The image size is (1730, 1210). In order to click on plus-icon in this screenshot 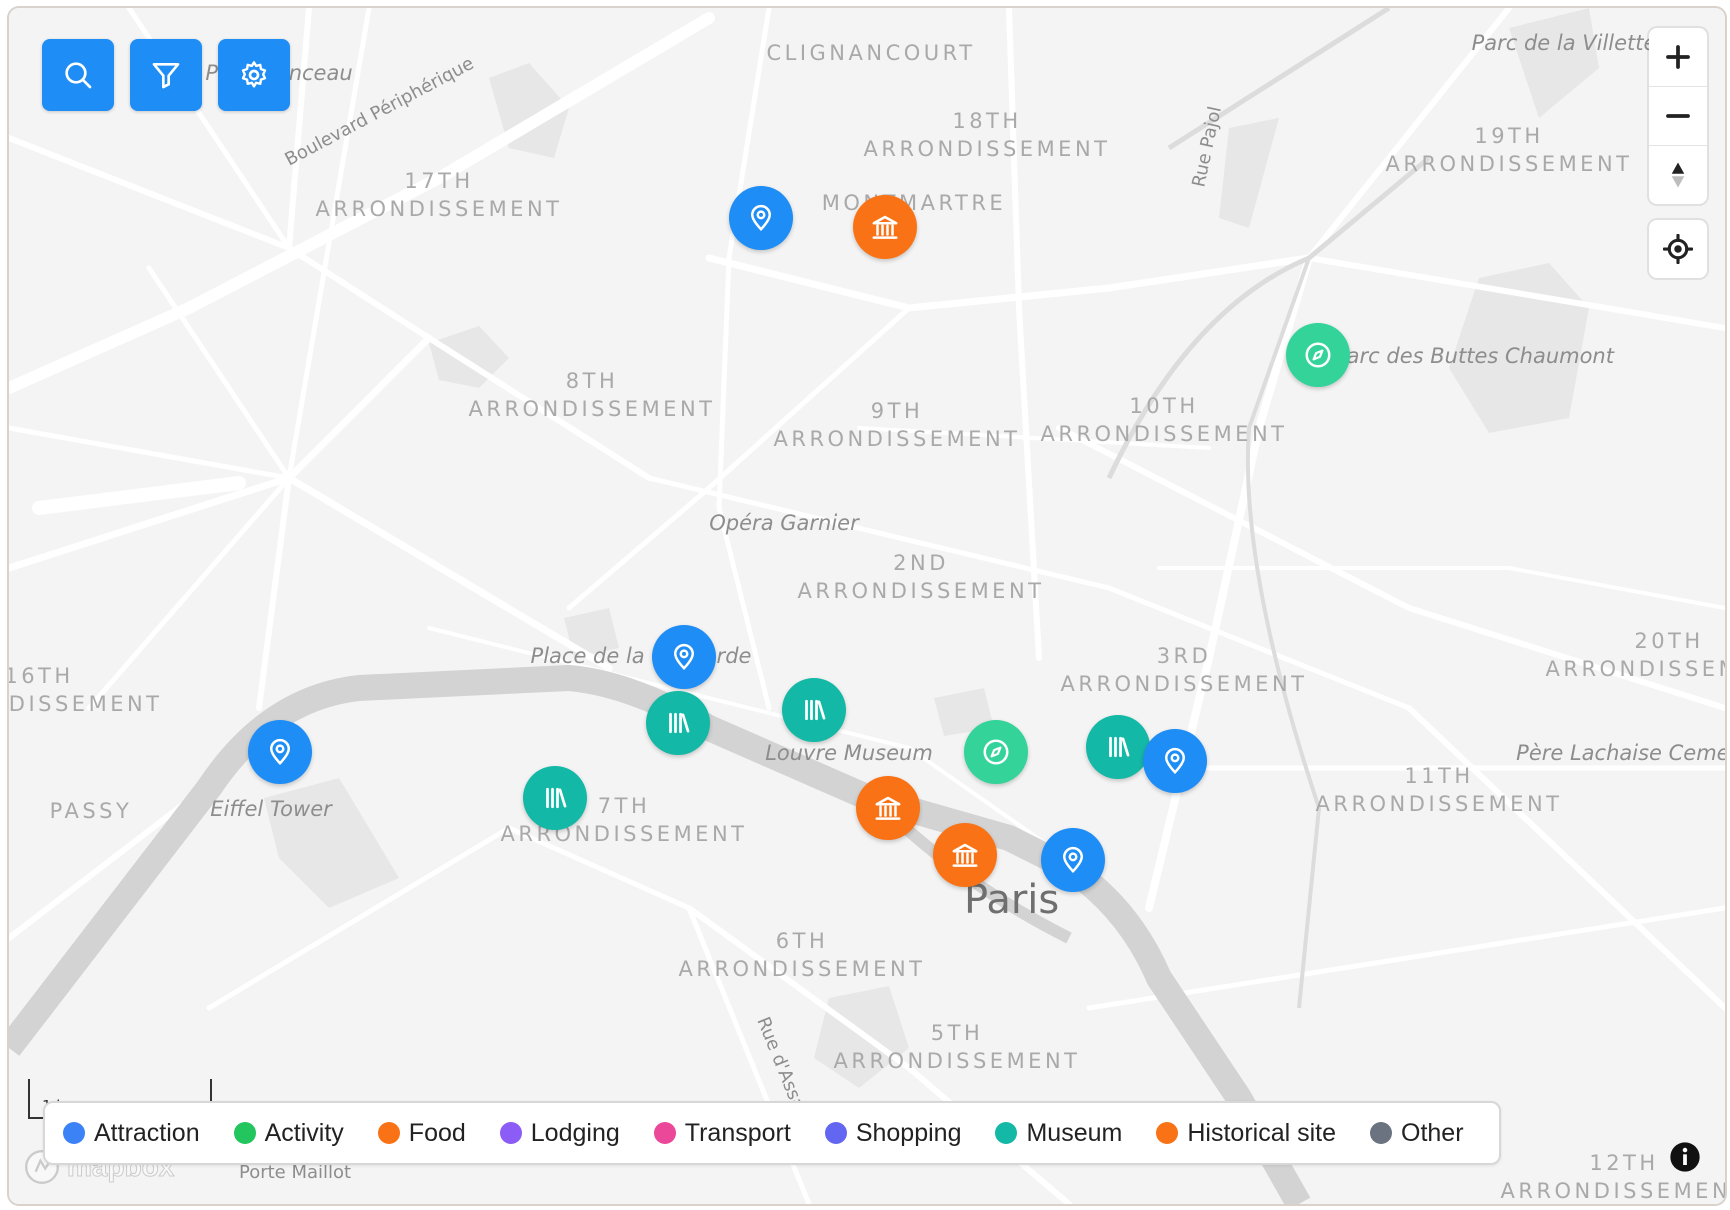, I will do `click(1678, 57)`.